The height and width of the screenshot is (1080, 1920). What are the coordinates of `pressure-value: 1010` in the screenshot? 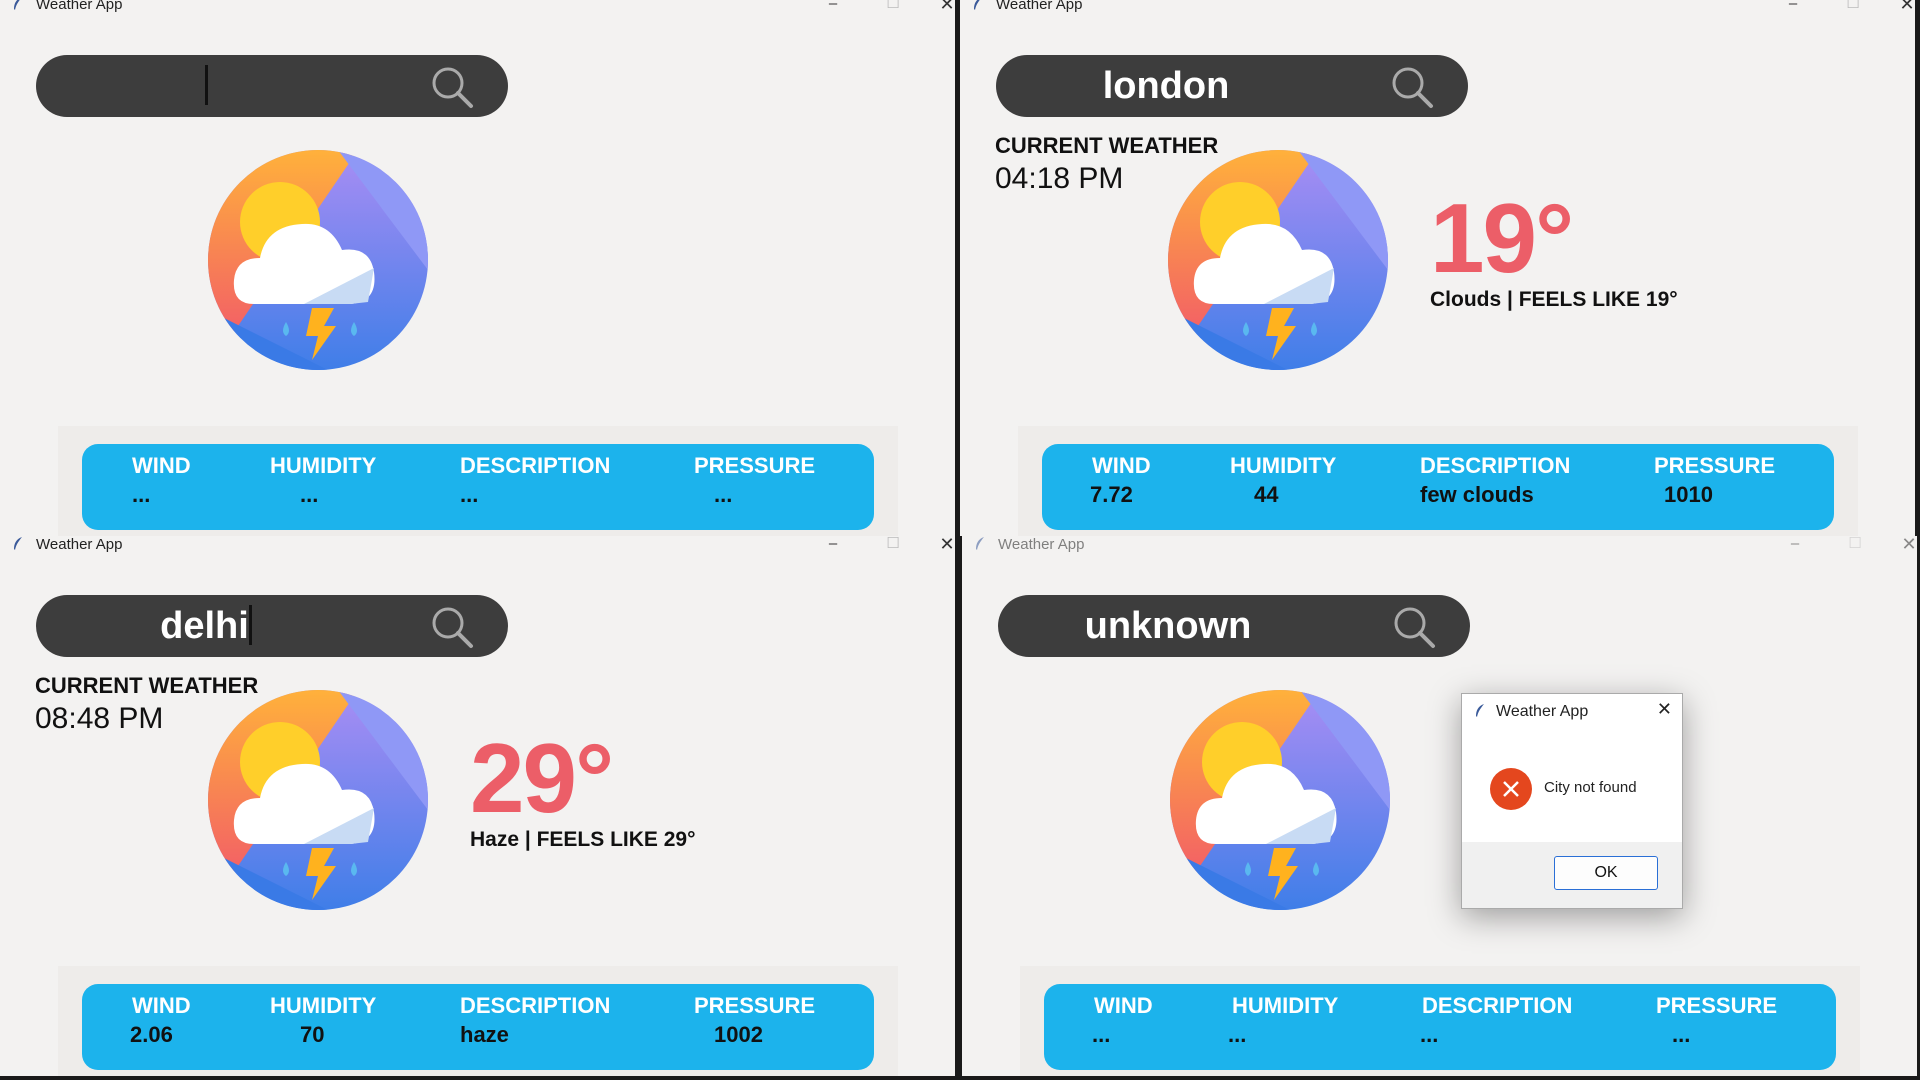 It's located at (1688, 494).